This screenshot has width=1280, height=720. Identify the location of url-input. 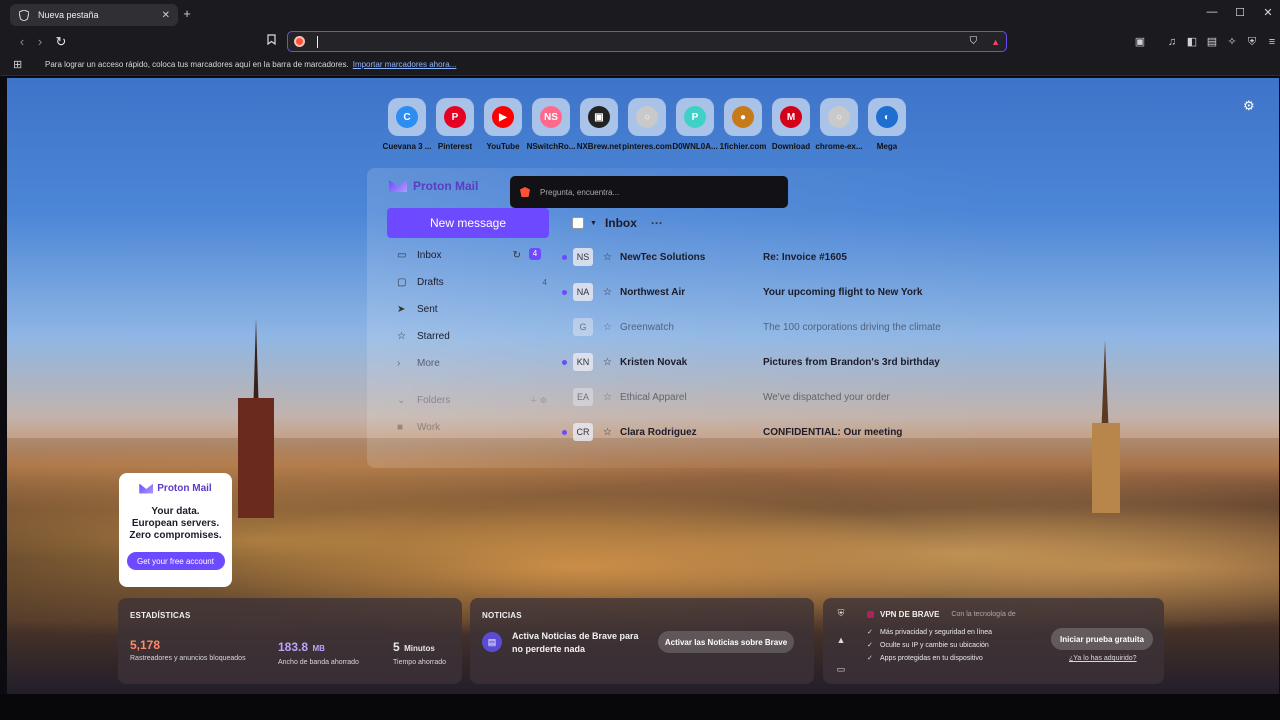
(645, 41).